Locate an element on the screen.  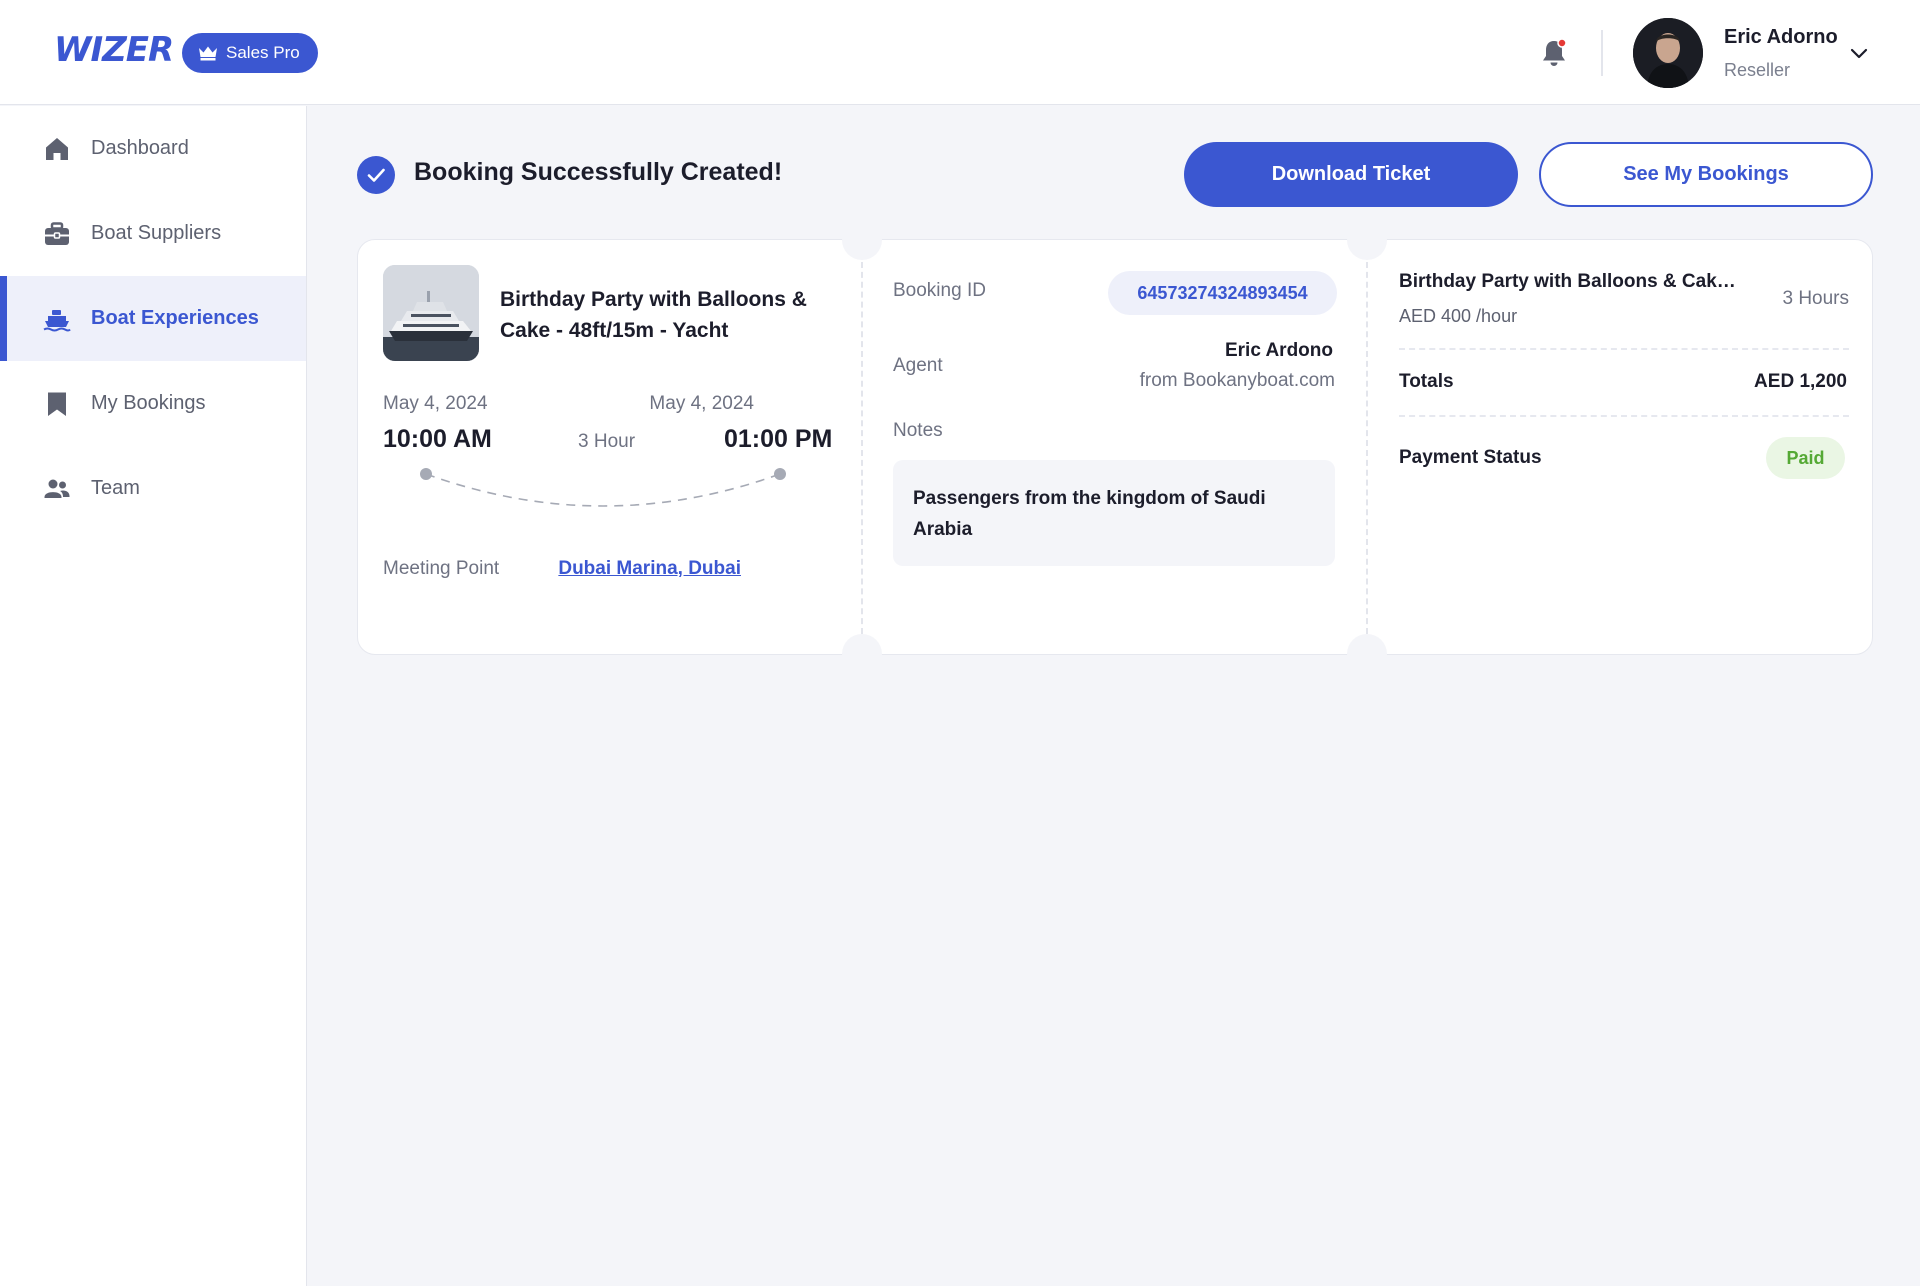
agent-name: Eric Ardono is located at coordinates (1278, 350).